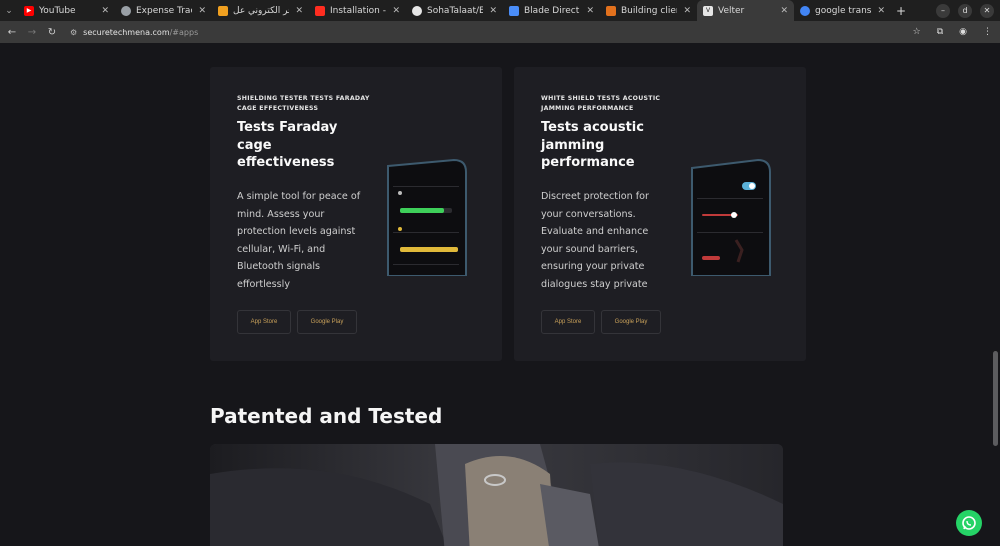  Describe the element at coordinates (454, 10) in the screenshot. I see `tab-github: SohaTalaat/Exp ✕` at that location.